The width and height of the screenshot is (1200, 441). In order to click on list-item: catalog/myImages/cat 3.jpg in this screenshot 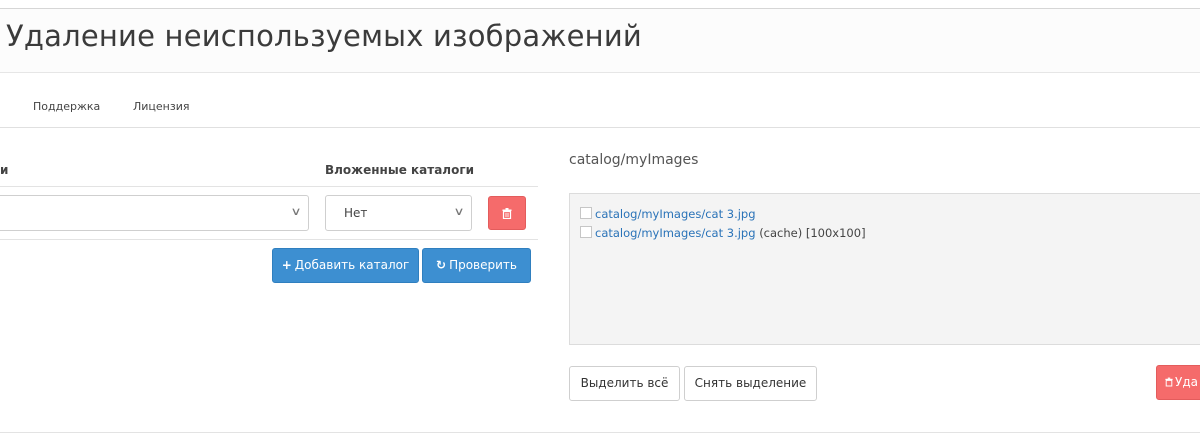, I will do `click(668, 214)`.